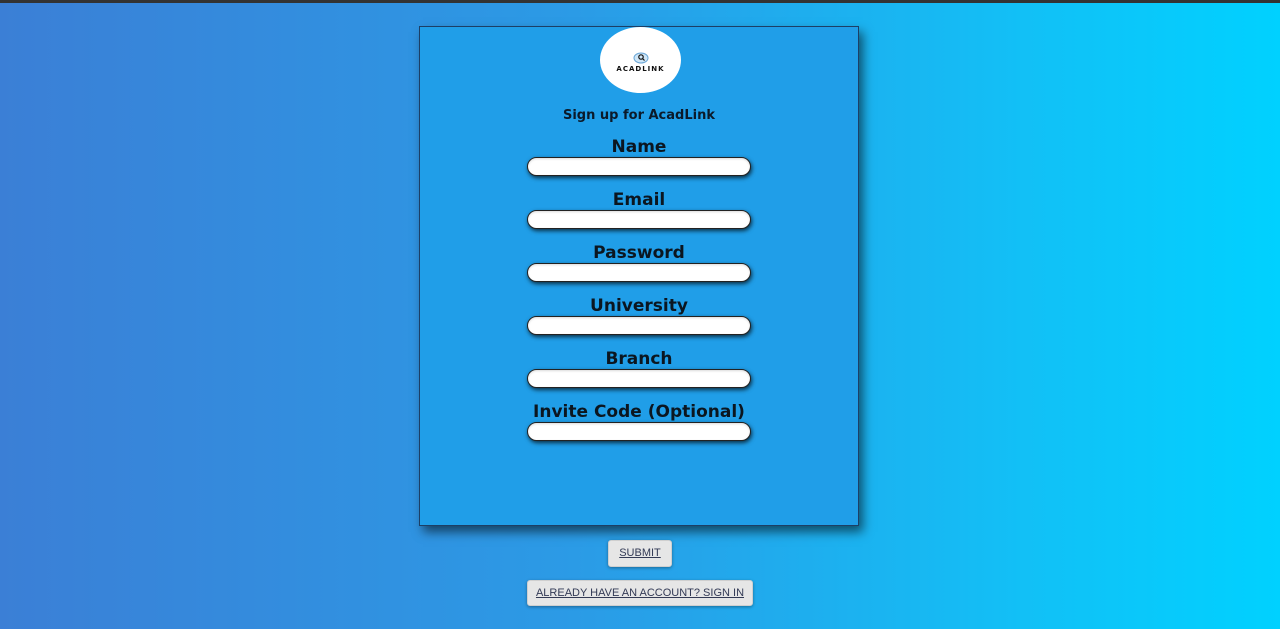 This screenshot has height=629, width=1280. Describe the element at coordinates (639, 253) in the screenshot. I see `password-label: Password` at that location.